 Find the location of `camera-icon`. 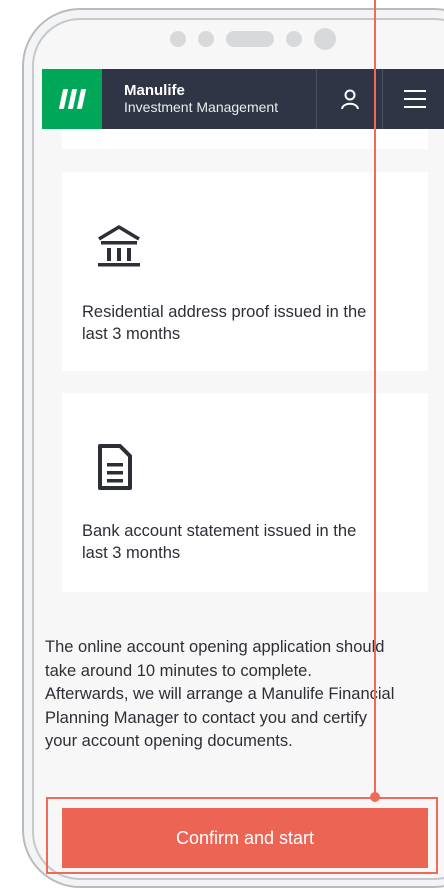

camera-icon is located at coordinates (325, 39).